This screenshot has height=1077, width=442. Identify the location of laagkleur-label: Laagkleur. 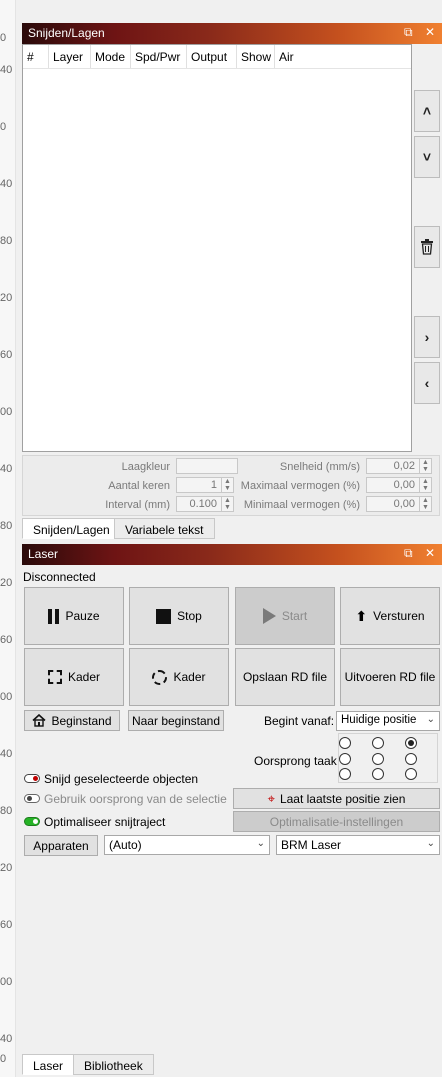
(145, 467).